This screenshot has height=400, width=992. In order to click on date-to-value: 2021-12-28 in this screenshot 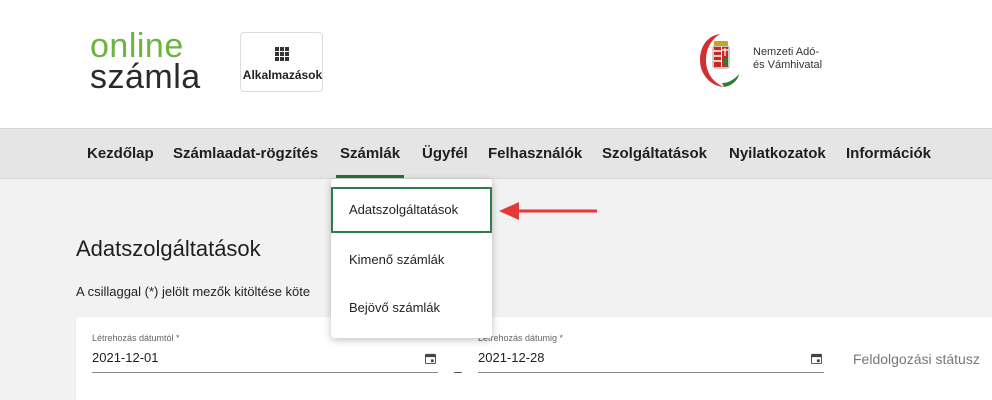, I will do `click(511, 357)`.